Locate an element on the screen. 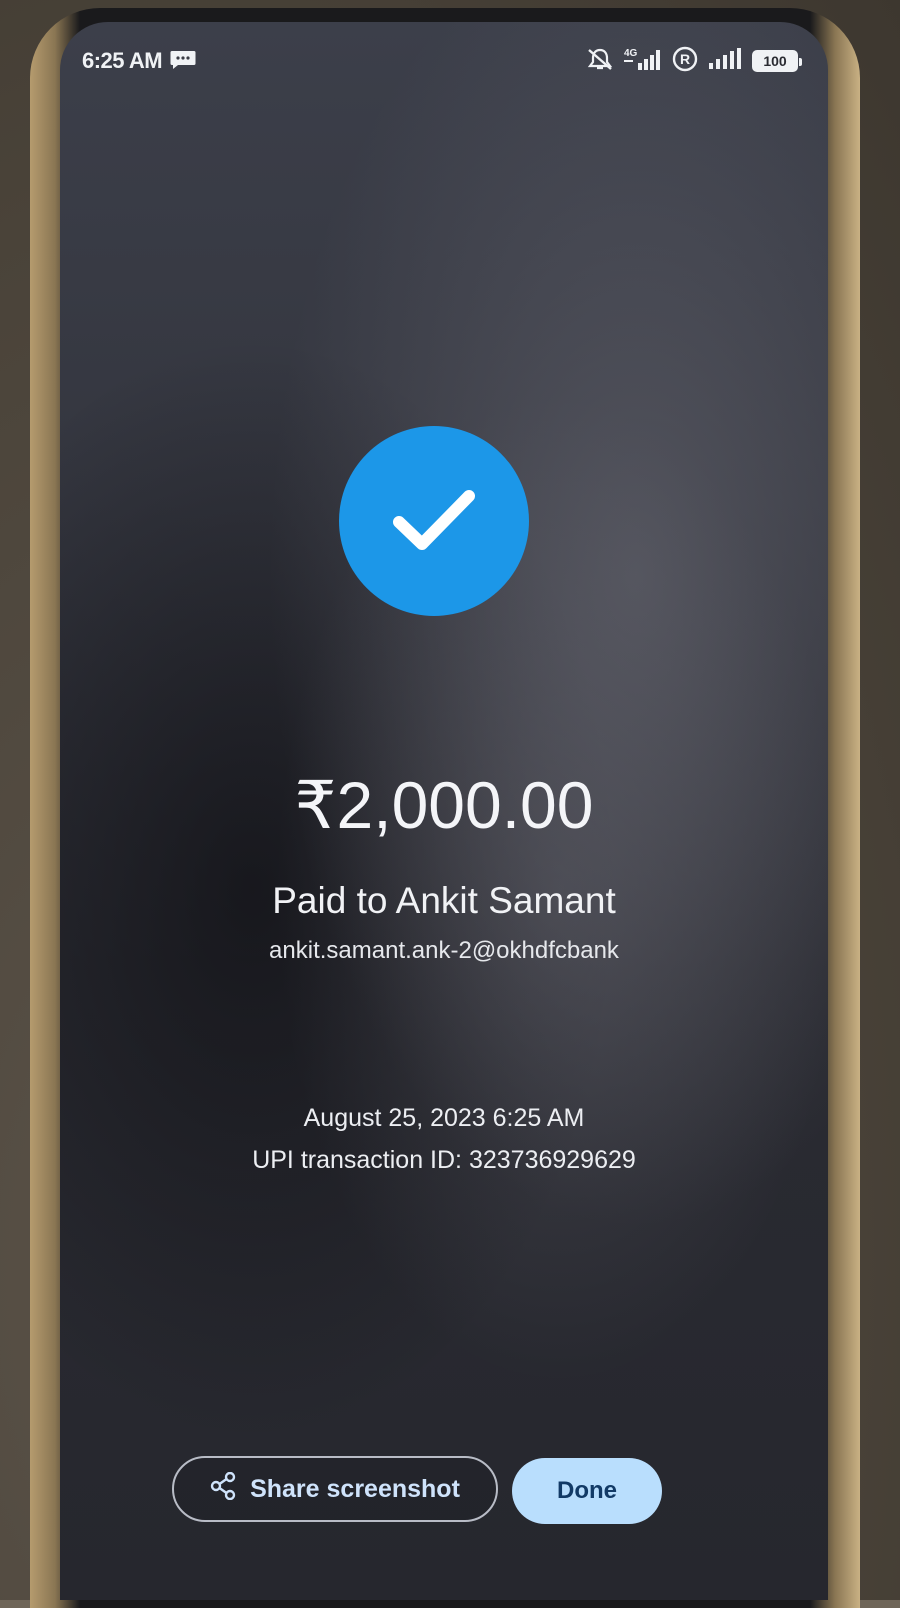  roaming-icon: R is located at coordinates (685, 61).